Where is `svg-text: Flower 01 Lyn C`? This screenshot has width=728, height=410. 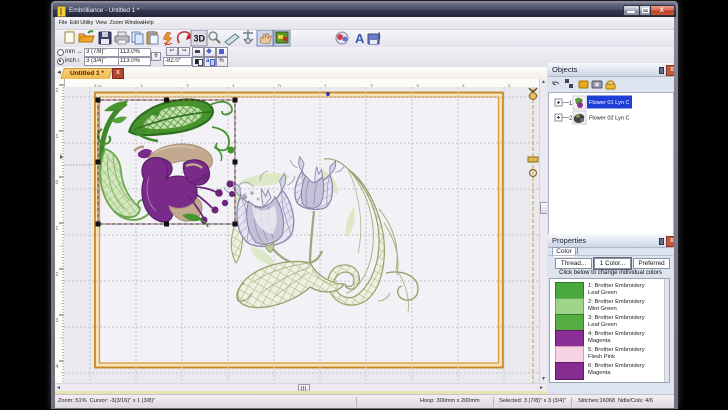 svg-text: Flower 01 Lyn C is located at coordinates (609, 103).